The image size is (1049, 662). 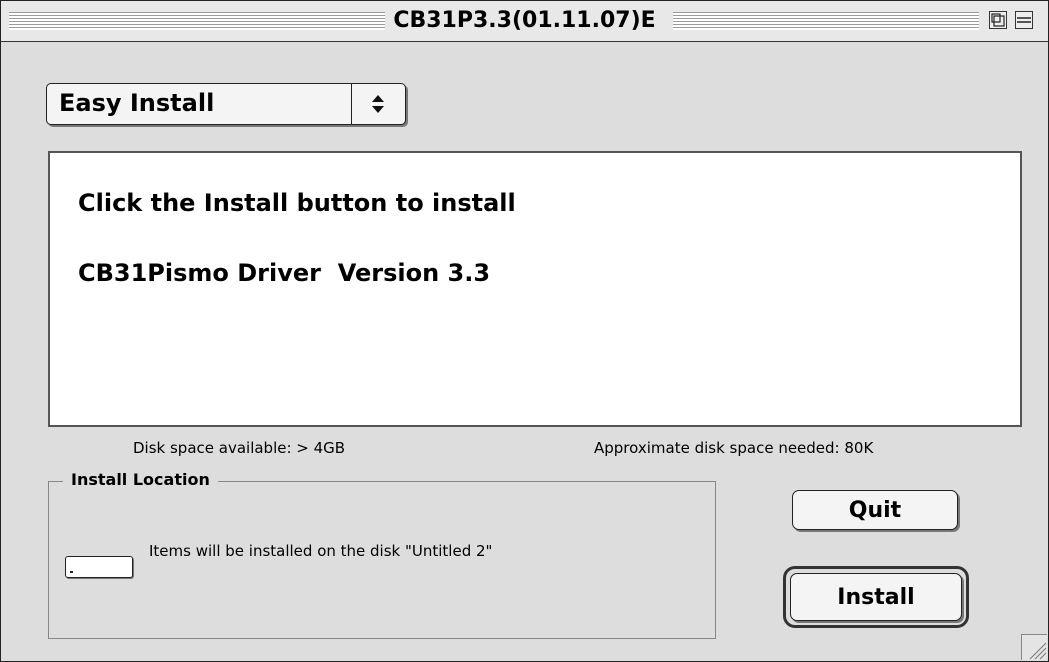 What do you see at coordinates (226, 104) in the screenshot?
I see `install-mode-popup: Easy Install` at bounding box center [226, 104].